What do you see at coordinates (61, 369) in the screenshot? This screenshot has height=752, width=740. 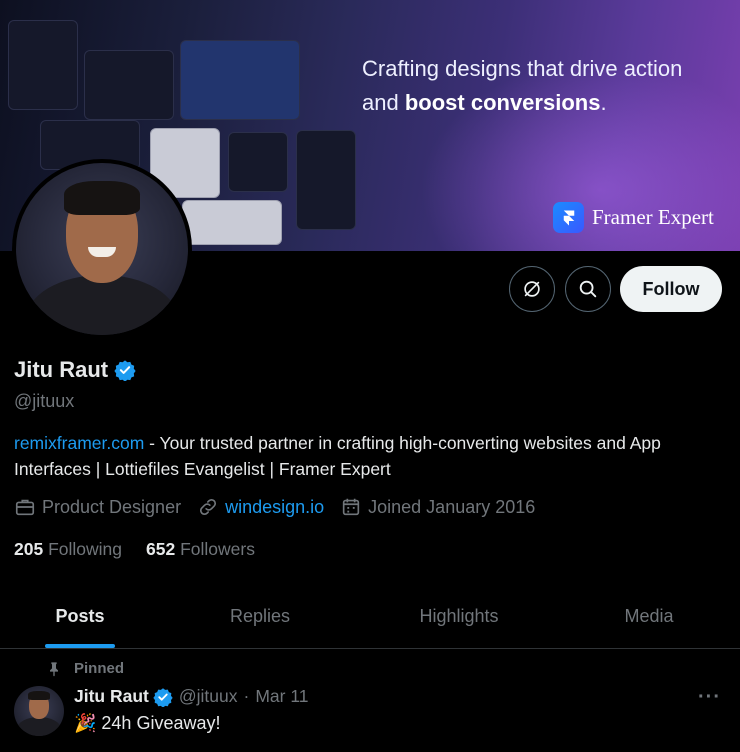 I see `profile-name: Jitu Raut` at bounding box center [61, 369].